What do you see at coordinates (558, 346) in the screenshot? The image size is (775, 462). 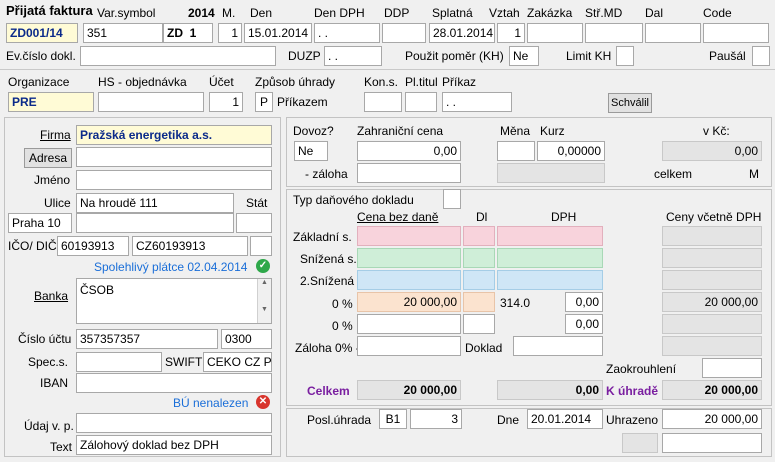 I see `doklad-field` at bounding box center [558, 346].